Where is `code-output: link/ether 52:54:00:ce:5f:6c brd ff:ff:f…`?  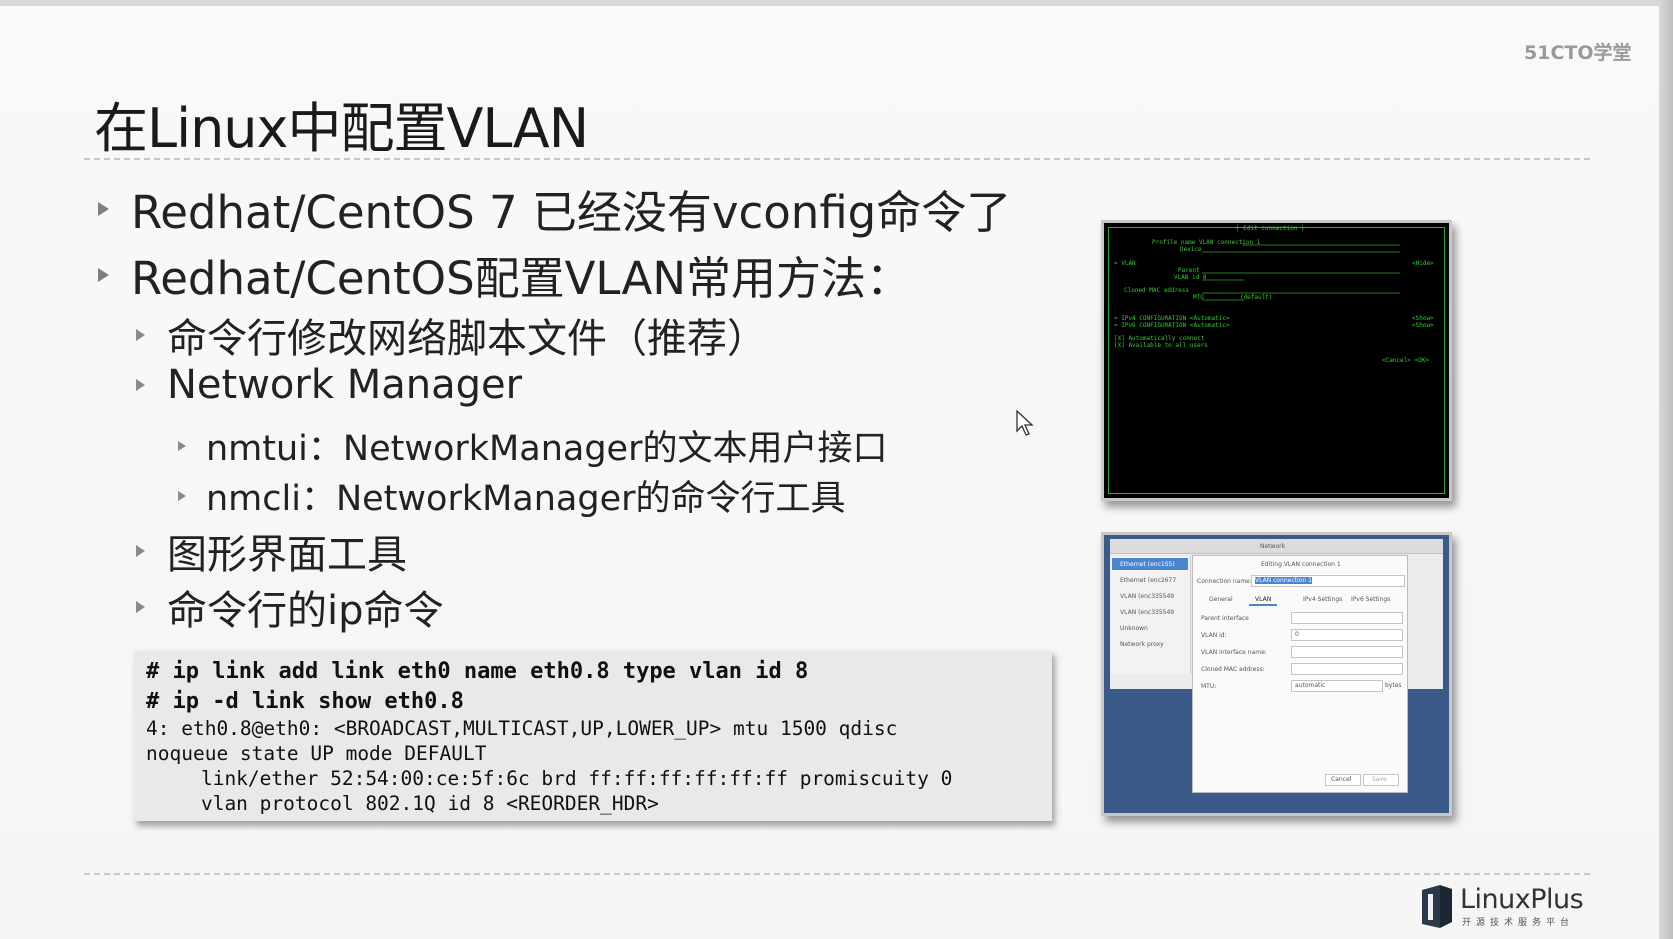
code-output: link/ether 52:54:00:ce:5f:6c brd ff:ff:f… is located at coordinates (553, 778).